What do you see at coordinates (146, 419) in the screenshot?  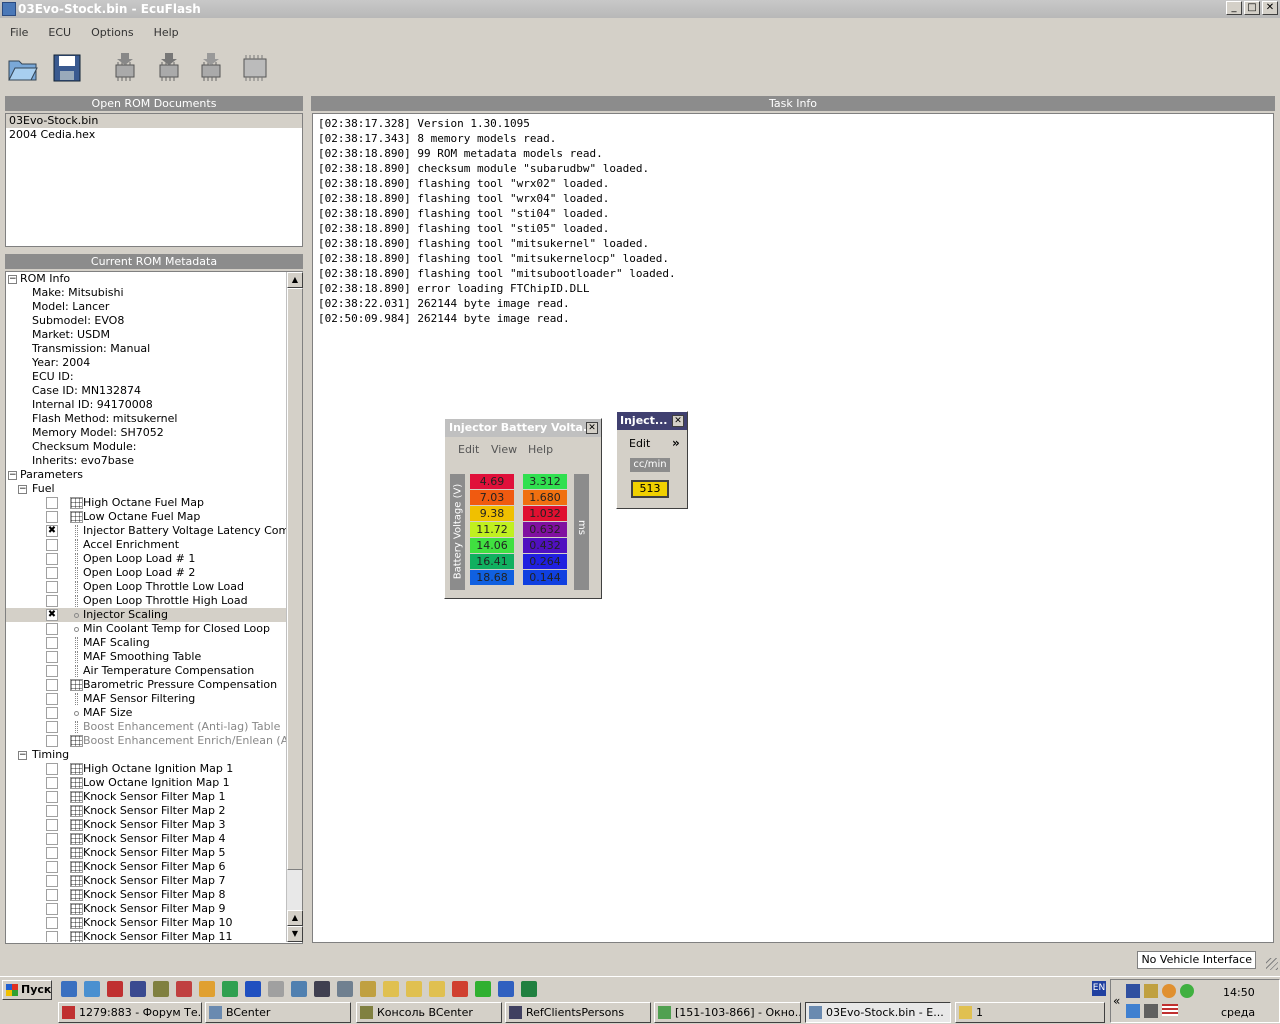 I see `rom-info-item: Flash Method: mitsukernel` at bounding box center [146, 419].